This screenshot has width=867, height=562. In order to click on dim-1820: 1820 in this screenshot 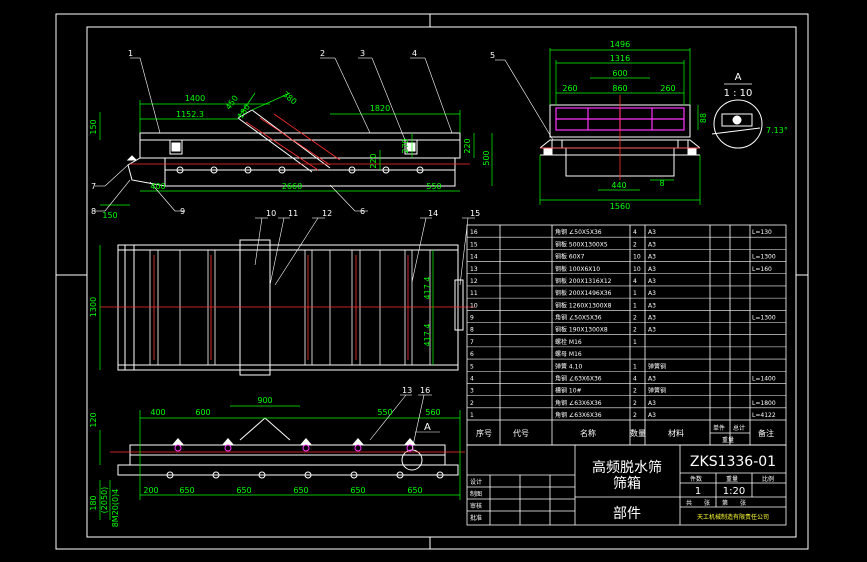, I will do `click(380, 108)`.